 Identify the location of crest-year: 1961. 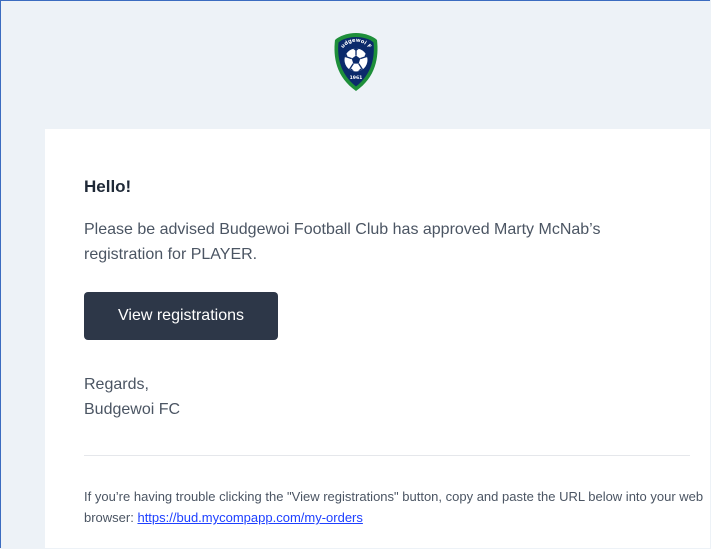
(355, 78).